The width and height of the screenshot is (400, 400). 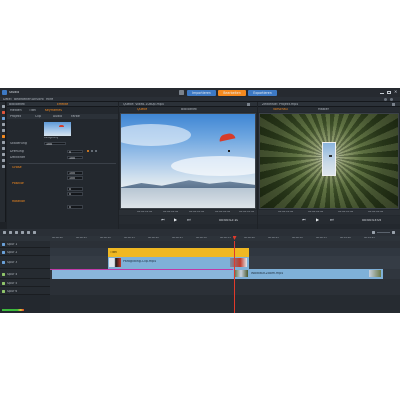 What do you see at coordinates (273, 238) in the screenshot?
I see `ruler-label: 00:00:45` at bounding box center [273, 238].